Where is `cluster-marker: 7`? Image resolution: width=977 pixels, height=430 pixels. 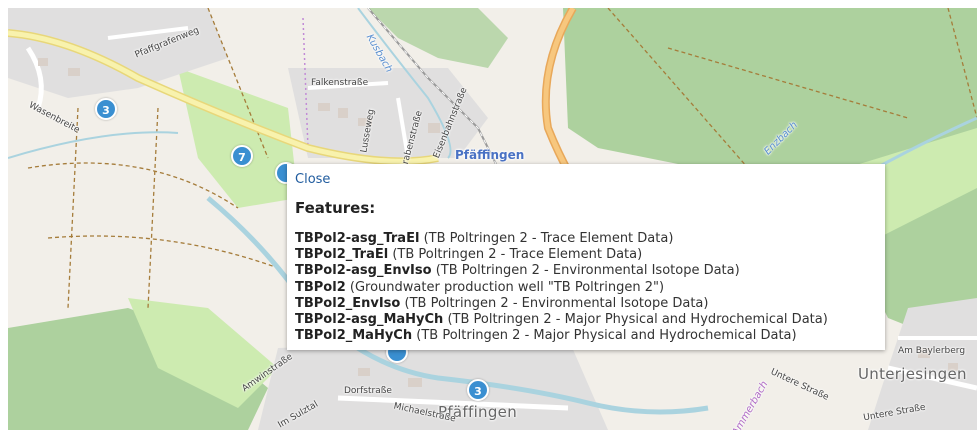
cluster-marker: 7 is located at coordinates (242, 156).